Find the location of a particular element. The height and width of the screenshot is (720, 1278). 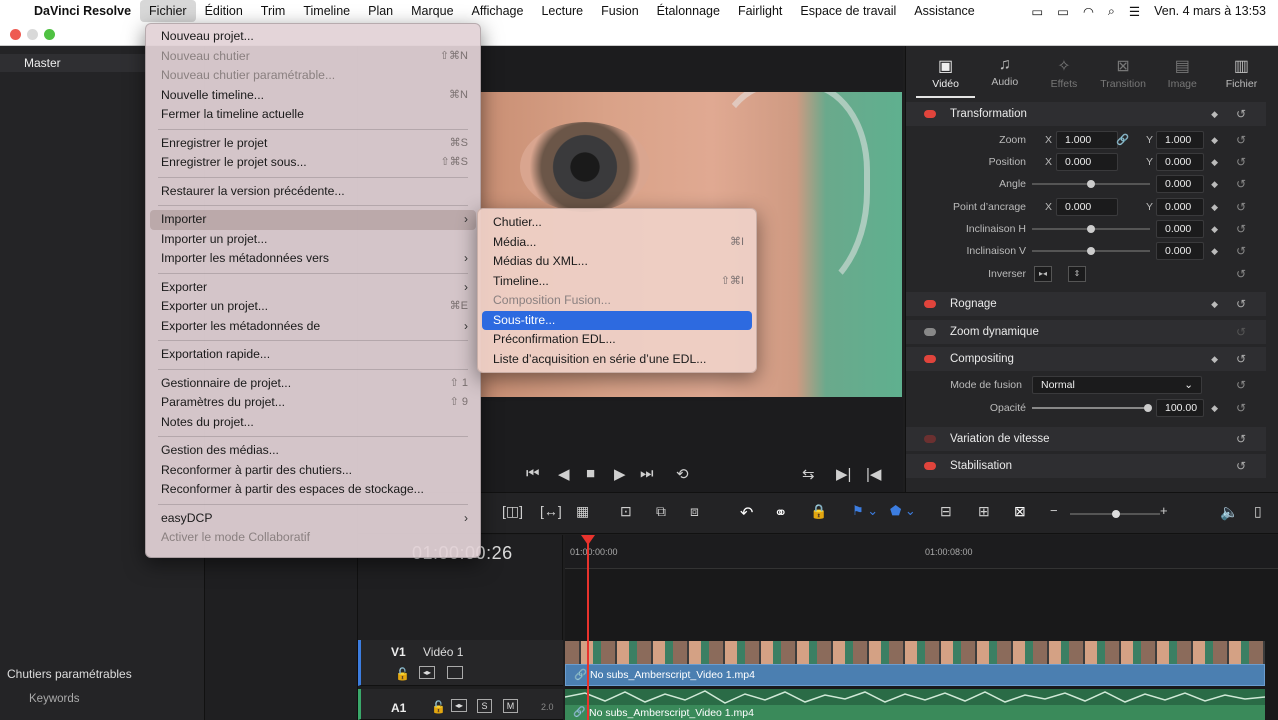

control-center-icon: ☰ is located at coordinates (1134, 11).